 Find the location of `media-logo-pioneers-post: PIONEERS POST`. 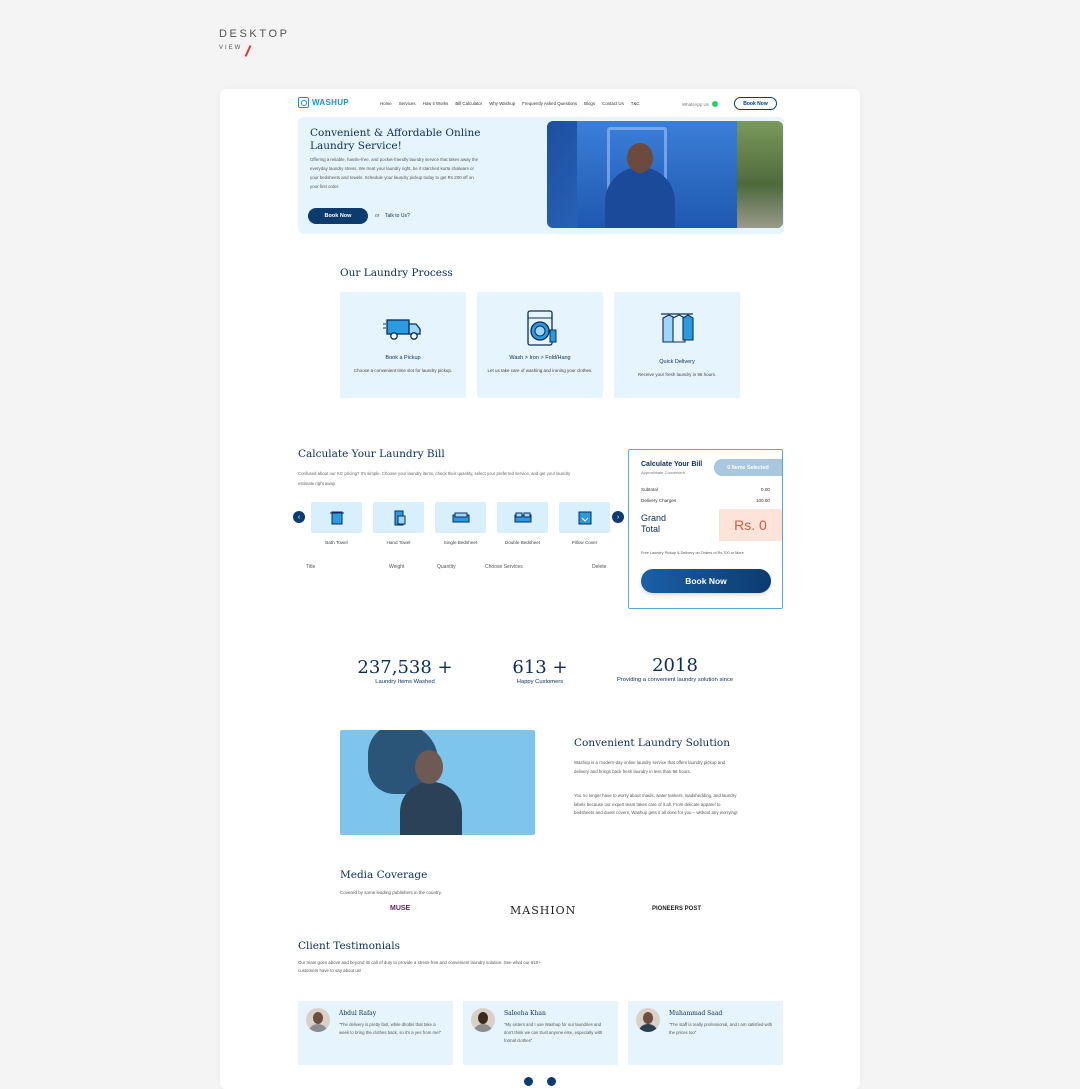

media-logo-pioneers-post: PIONEERS POST is located at coordinates (676, 909).